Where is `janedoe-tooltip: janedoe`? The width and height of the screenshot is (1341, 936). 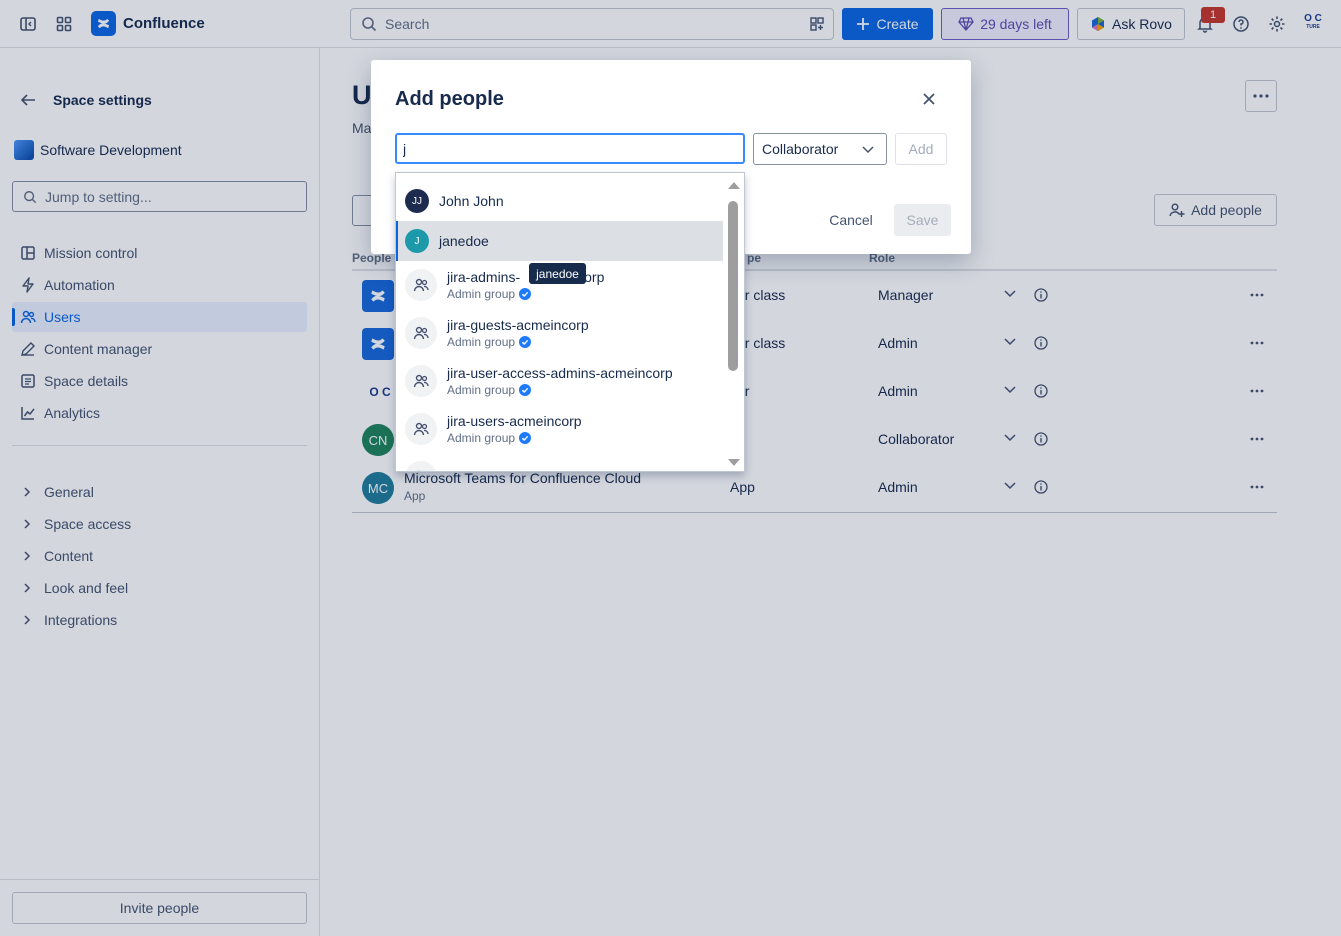 janedoe-tooltip: janedoe is located at coordinates (557, 273).